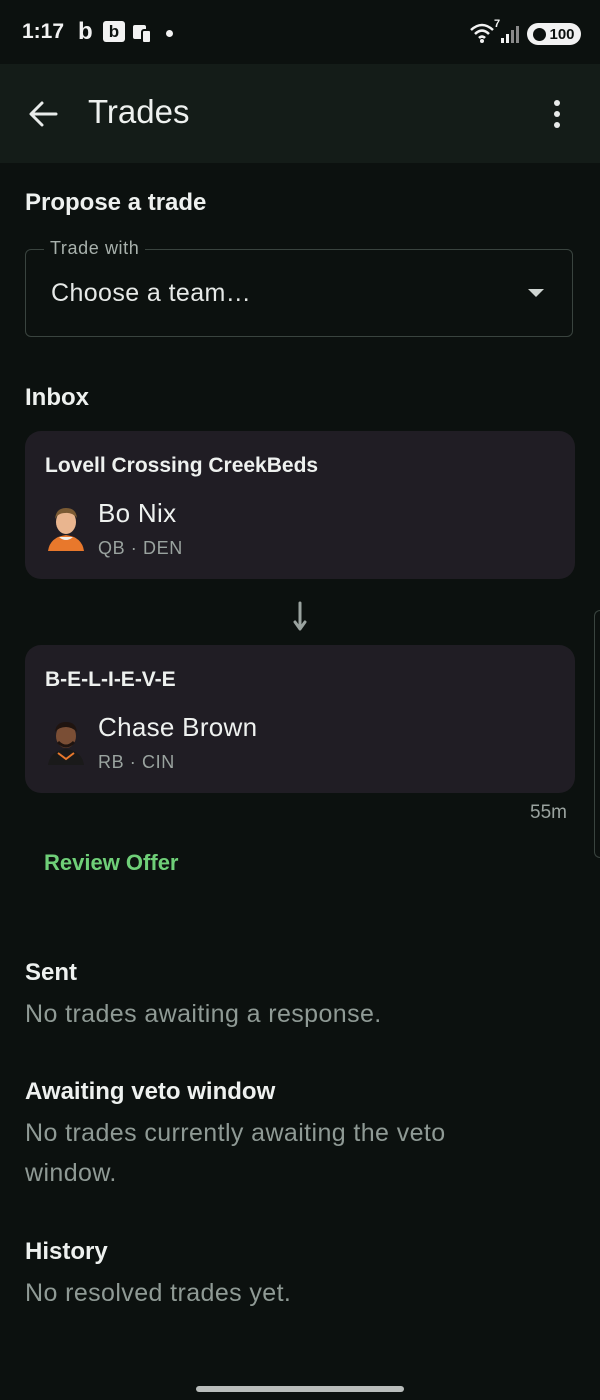 The image size is (600, 1400). Describe the element at coordinates (597, 734) in the screenshot. I see `scroll-indicator` at that location.